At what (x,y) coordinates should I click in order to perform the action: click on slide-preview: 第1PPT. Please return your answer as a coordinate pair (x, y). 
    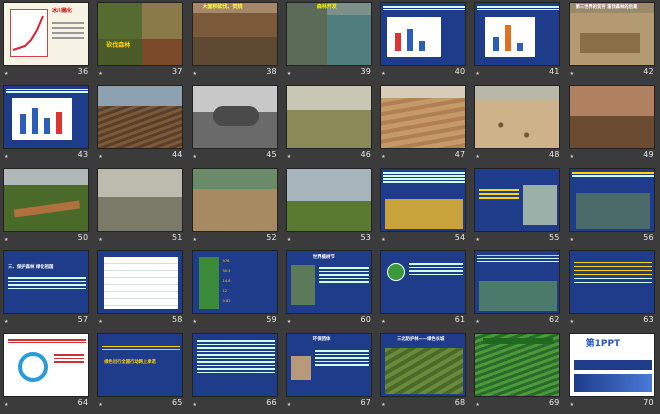
    Looking at the image, I should click on (611, 365).